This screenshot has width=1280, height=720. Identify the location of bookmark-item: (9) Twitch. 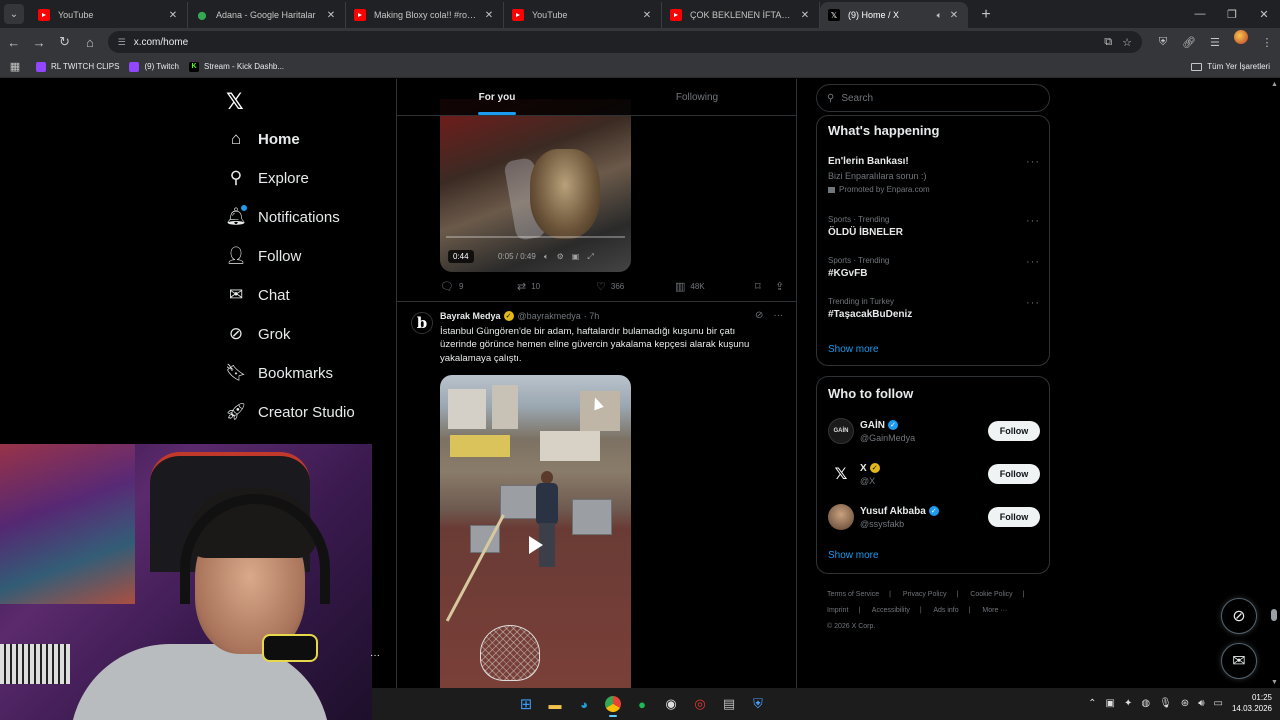
(154, 66).